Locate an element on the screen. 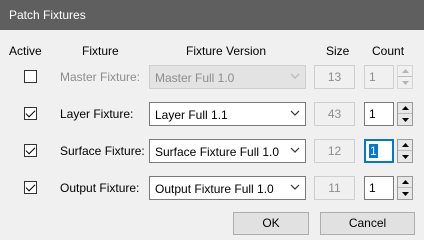  active-checkbox-master is located at coordinates (30, 76).